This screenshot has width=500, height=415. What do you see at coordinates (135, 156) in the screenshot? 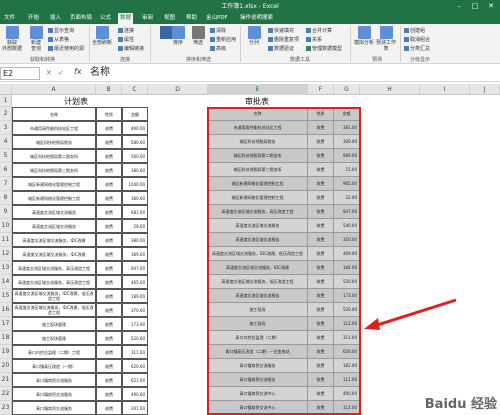
I see `plan-cell: 560.00` at bounding box center [135, 156].